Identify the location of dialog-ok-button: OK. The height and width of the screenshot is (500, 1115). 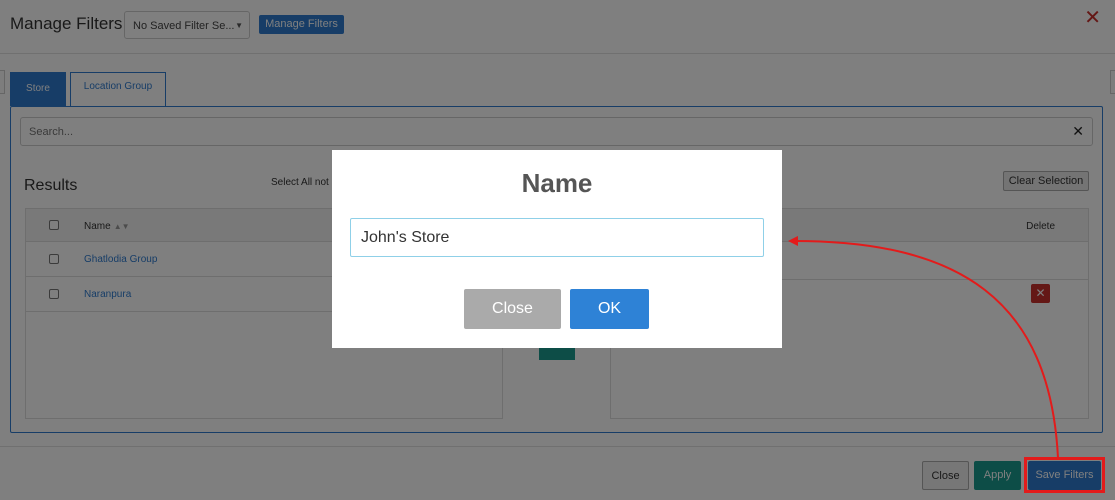
(609, 309).